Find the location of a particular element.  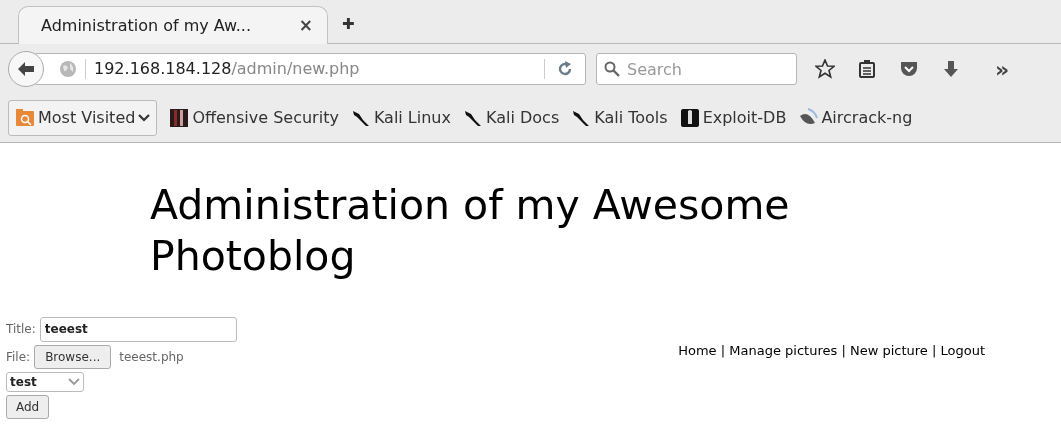

close-icon: × is located at coordinates (305, 25).